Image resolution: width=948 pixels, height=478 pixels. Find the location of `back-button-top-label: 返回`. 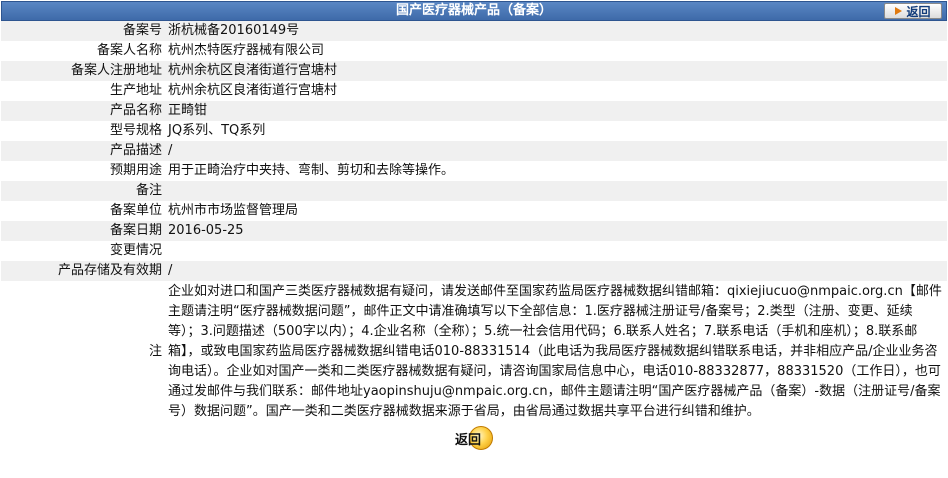

back-button-top-label: 返回 is located at coordinates (918, 11).